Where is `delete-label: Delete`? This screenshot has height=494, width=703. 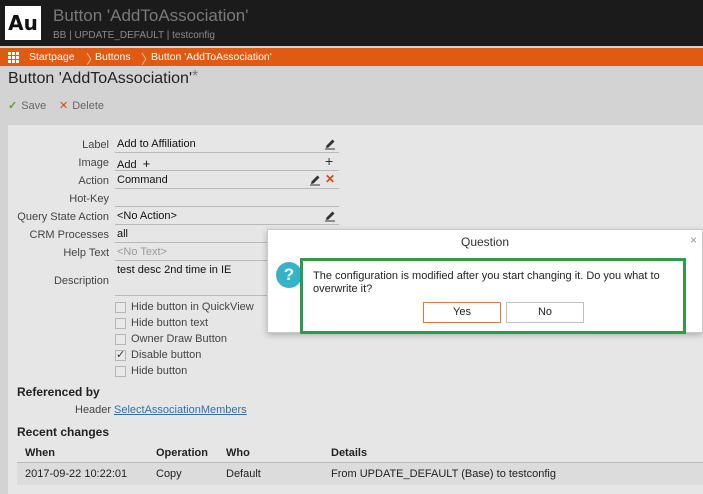 delete-label: Delete is located at coordinates (88, 106).